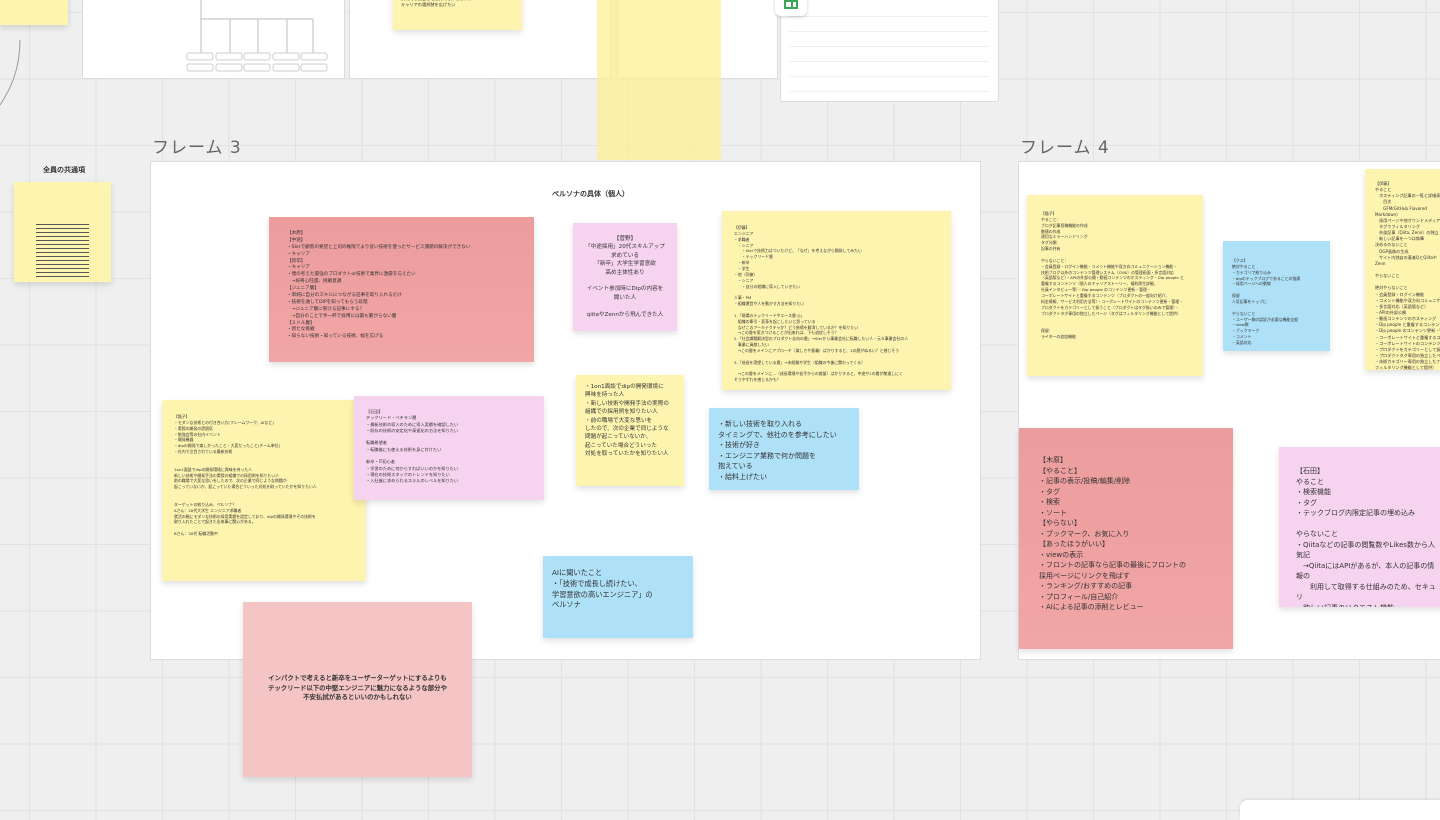 The height and width of the screenshot is (820, 1440). What do you see at coordinates (64, 170) in the screenshot?
I see `common-items-label: 全員の共通項` at bounding box center [64, 170].